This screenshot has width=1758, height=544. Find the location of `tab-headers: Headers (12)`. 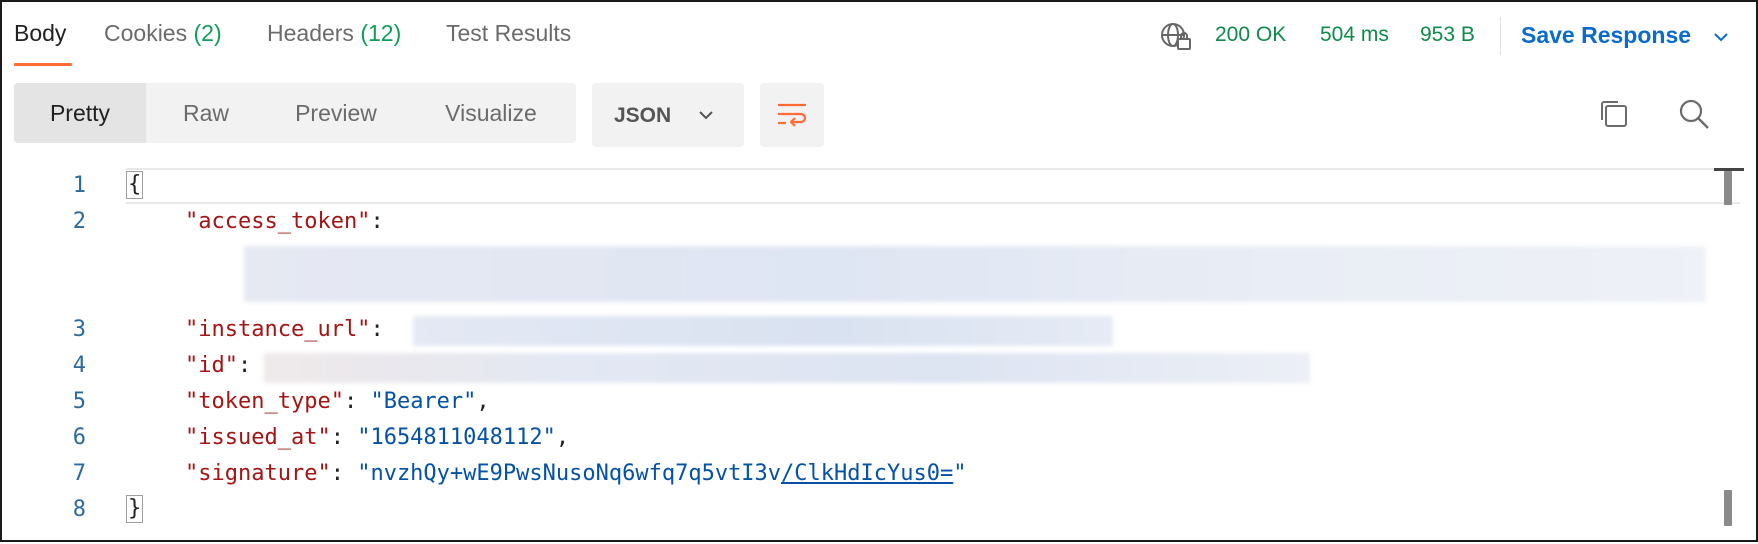

tab-headers: Headers (12) is located at coordinates (334, 33).